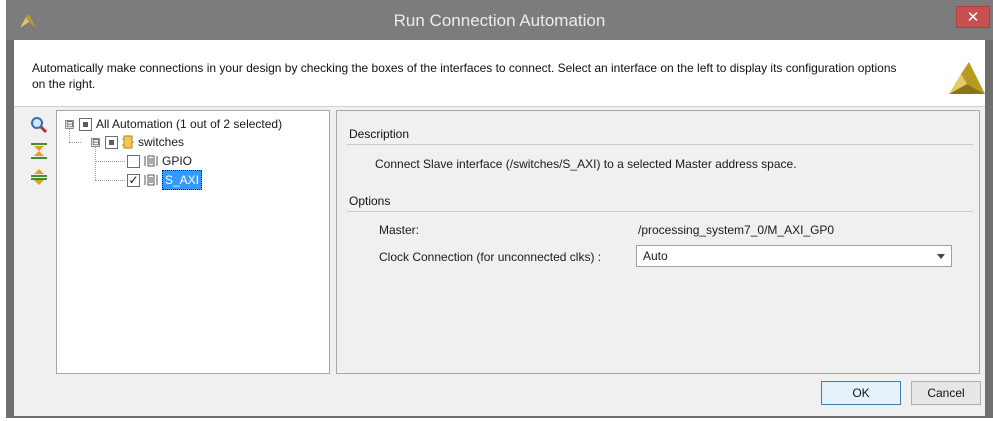  What do you see at coordinates (794, 256) in the screenshot?
I see `clock-connection-select: Auto` at bounding box center [794, 256].